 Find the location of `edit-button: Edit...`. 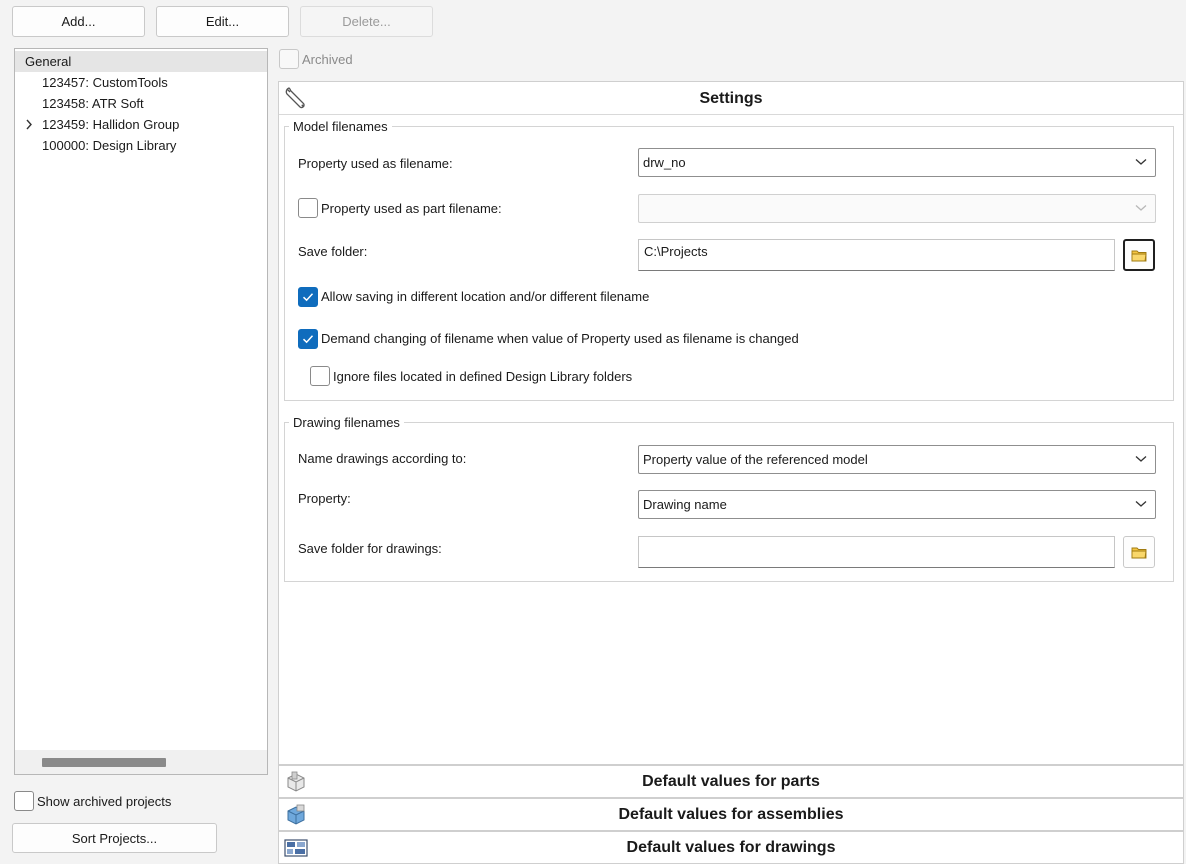

edit-button: Edit... is located at coordinates (222, 21).